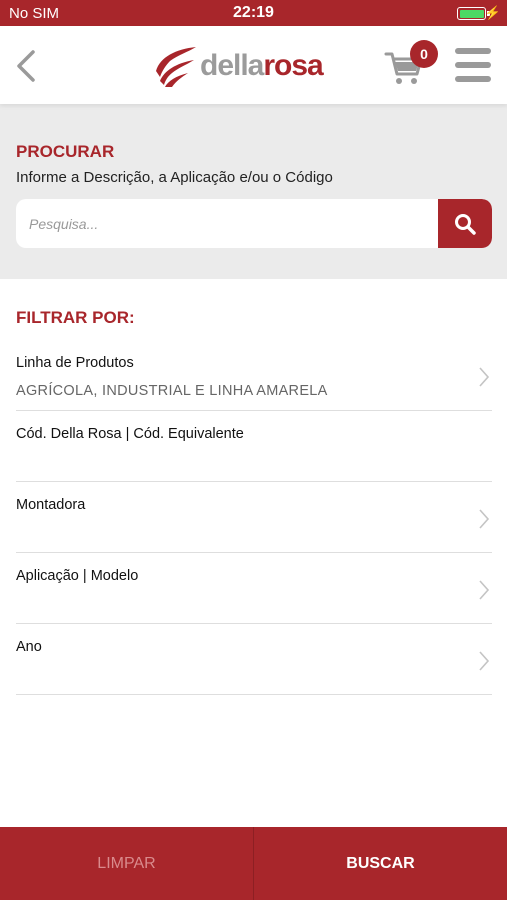 The width and height of the screenshot is (507, 900). I want to click on back-button, so click(26, 66).